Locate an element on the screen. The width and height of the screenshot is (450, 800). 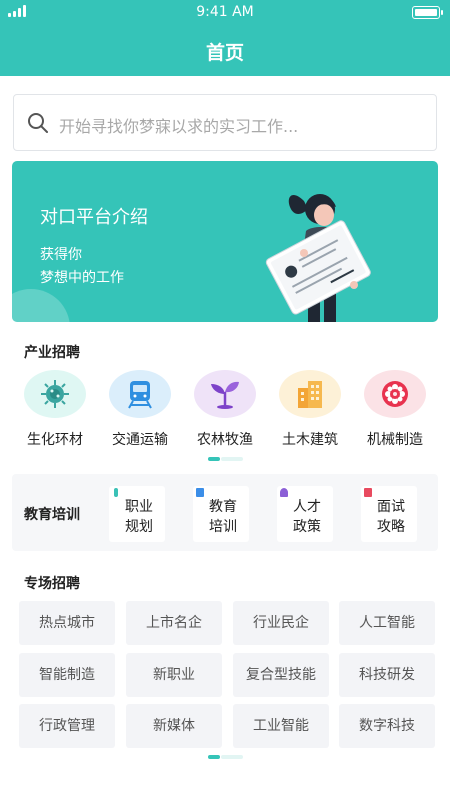
industry-page-indicator is located at coordinates (225, 459).